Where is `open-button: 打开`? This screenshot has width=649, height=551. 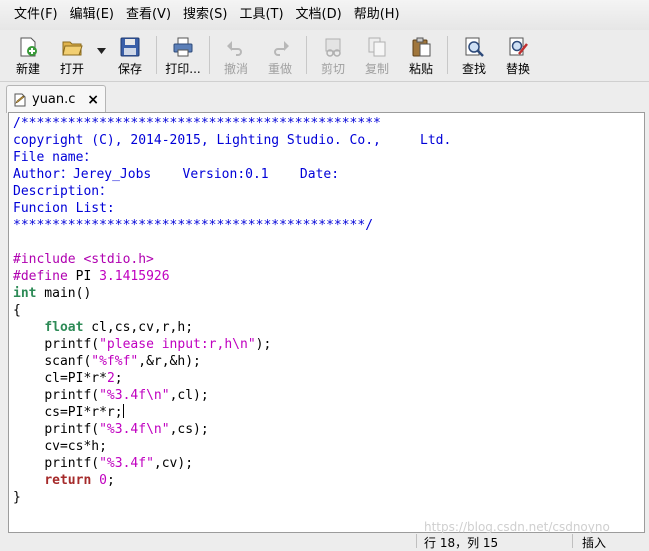
open-button: 打开 is located at coordinates (72, 54).